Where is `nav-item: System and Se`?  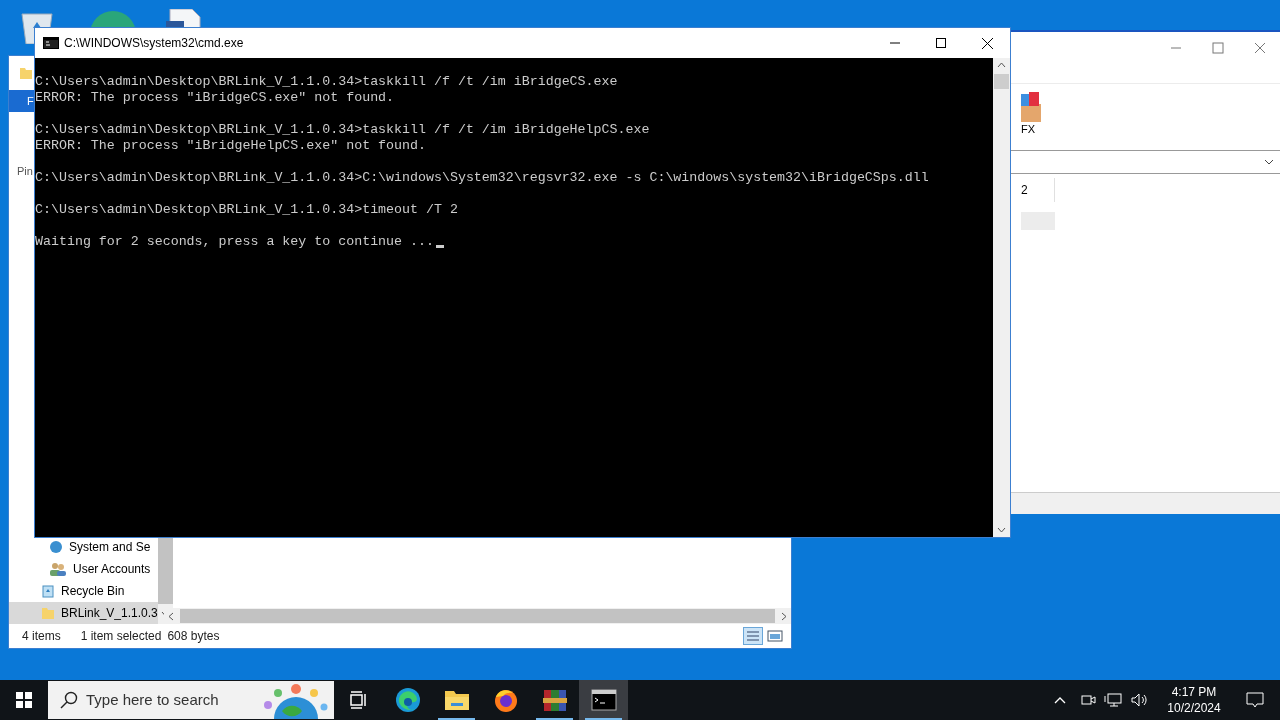
nav-item: System and Se is located at coordinates (83, 547).